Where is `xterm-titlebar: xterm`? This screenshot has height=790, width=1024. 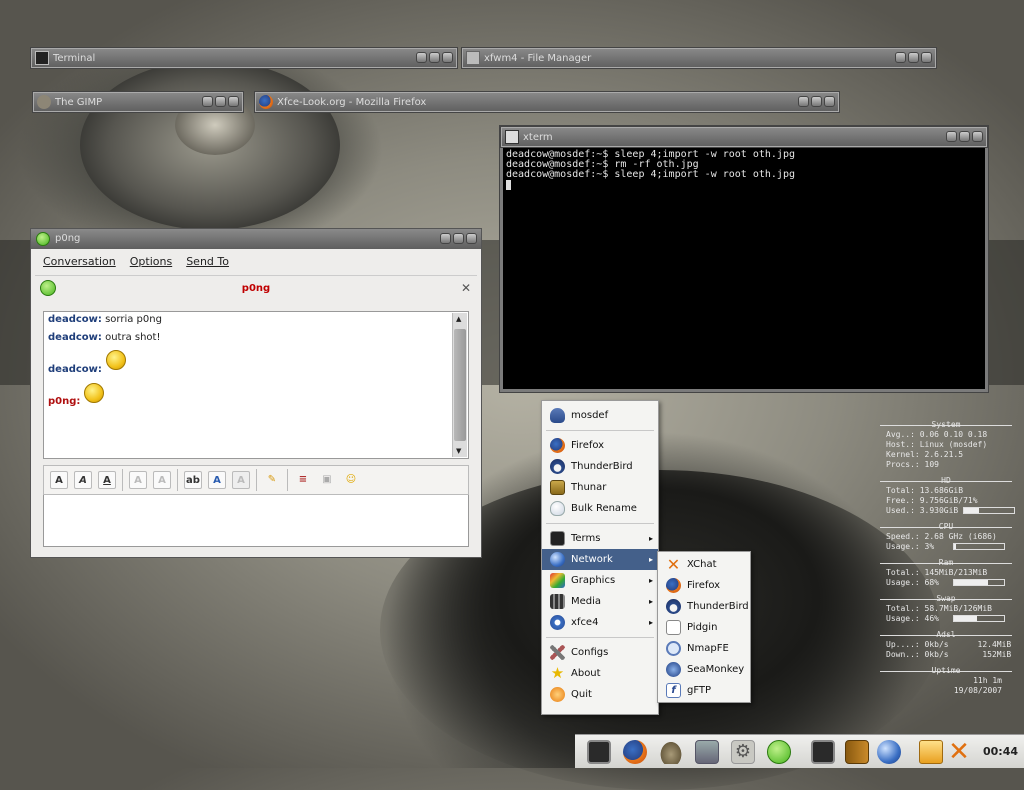
xterm-titlebar: xterm is located at coordinates (744, 137).